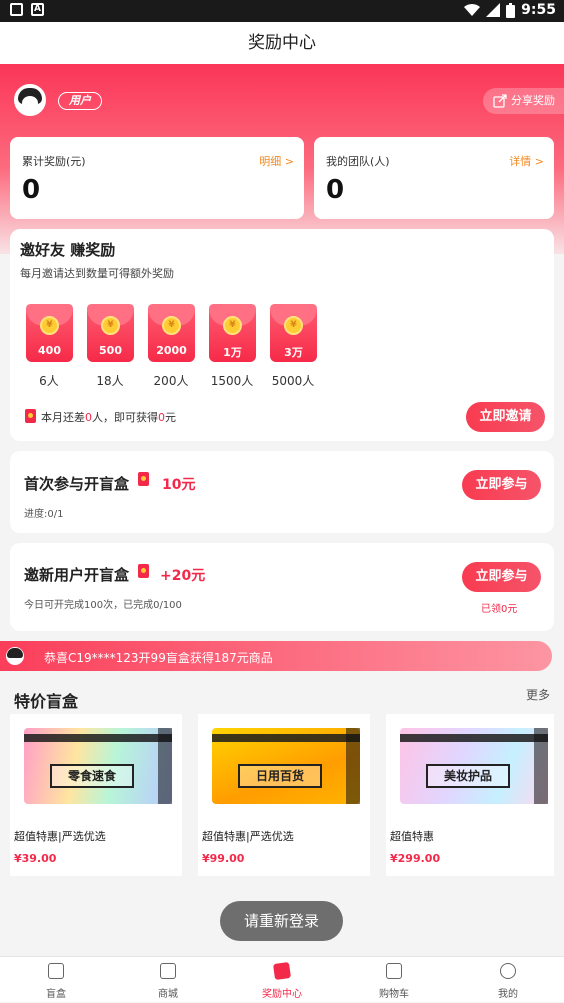 Image resolution: width=564 pixels, height=1003 pixels. I want to click on reward-envelope: ¥3万, so click(293, 333).